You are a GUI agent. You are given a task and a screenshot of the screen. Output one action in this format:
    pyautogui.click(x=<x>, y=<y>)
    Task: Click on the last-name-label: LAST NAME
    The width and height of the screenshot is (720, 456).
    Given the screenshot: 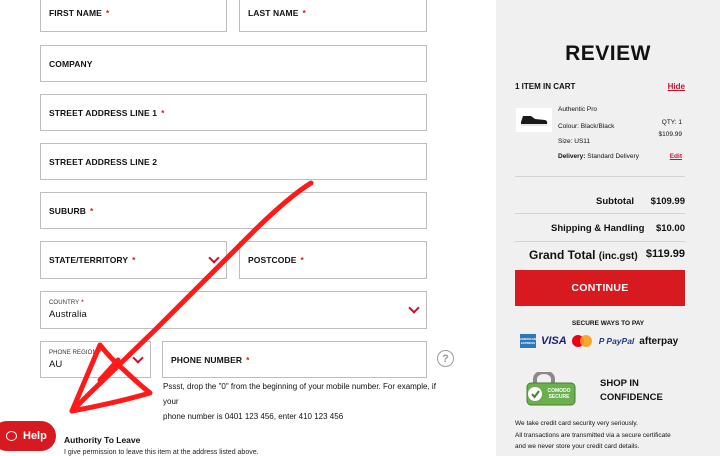 What is the action you would take?
    pyautogui.click(x=273, y=13)
    